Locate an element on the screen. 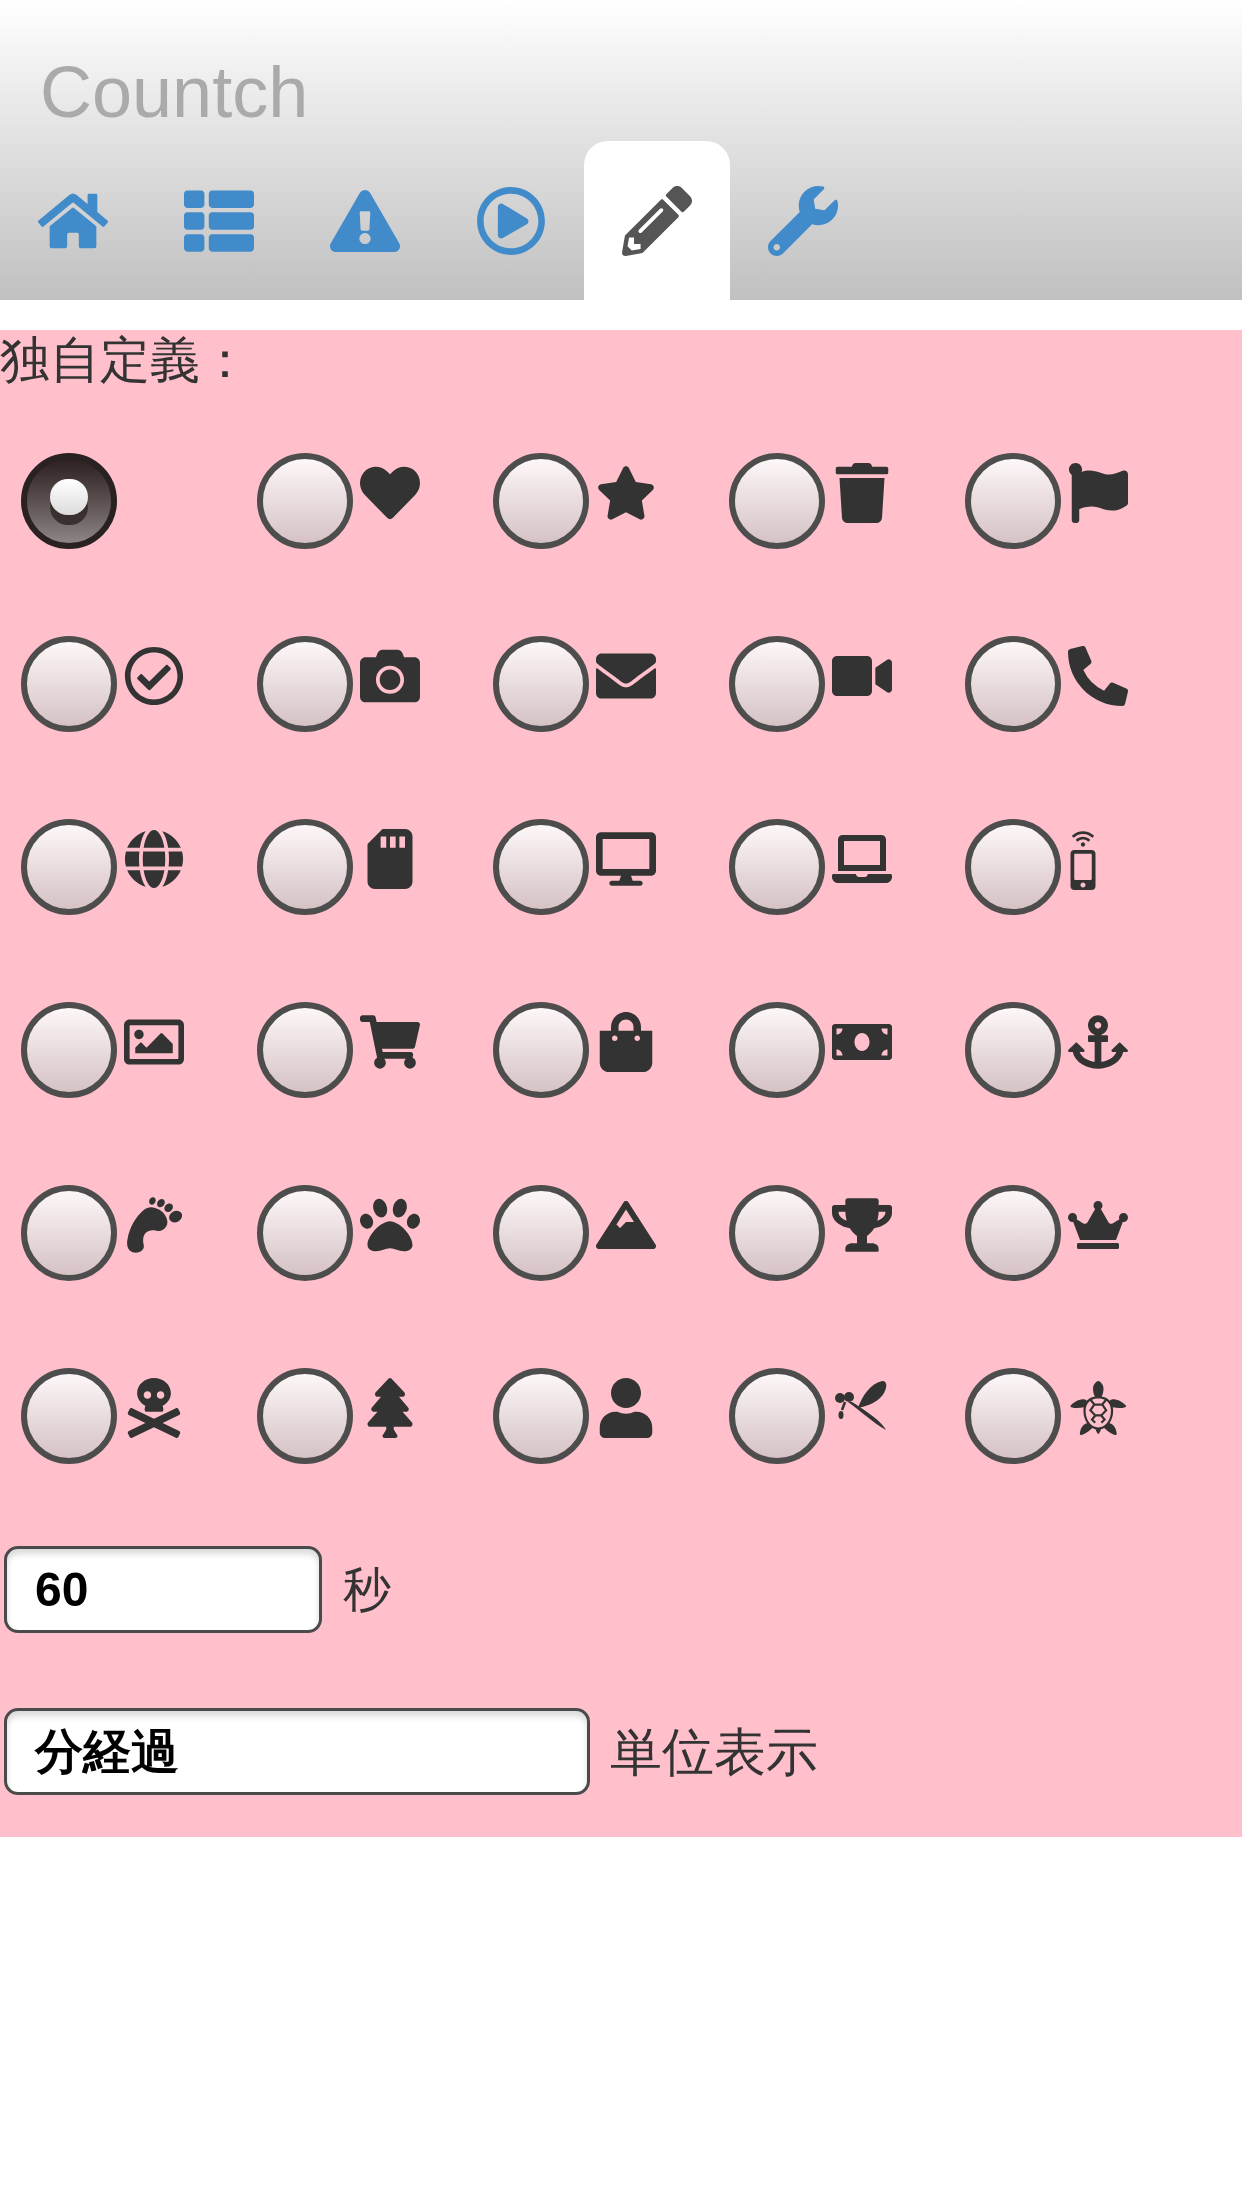 This screenshot has height=2208, width=1242. input-field: 分経過 is located at coordinates (297, 1751).